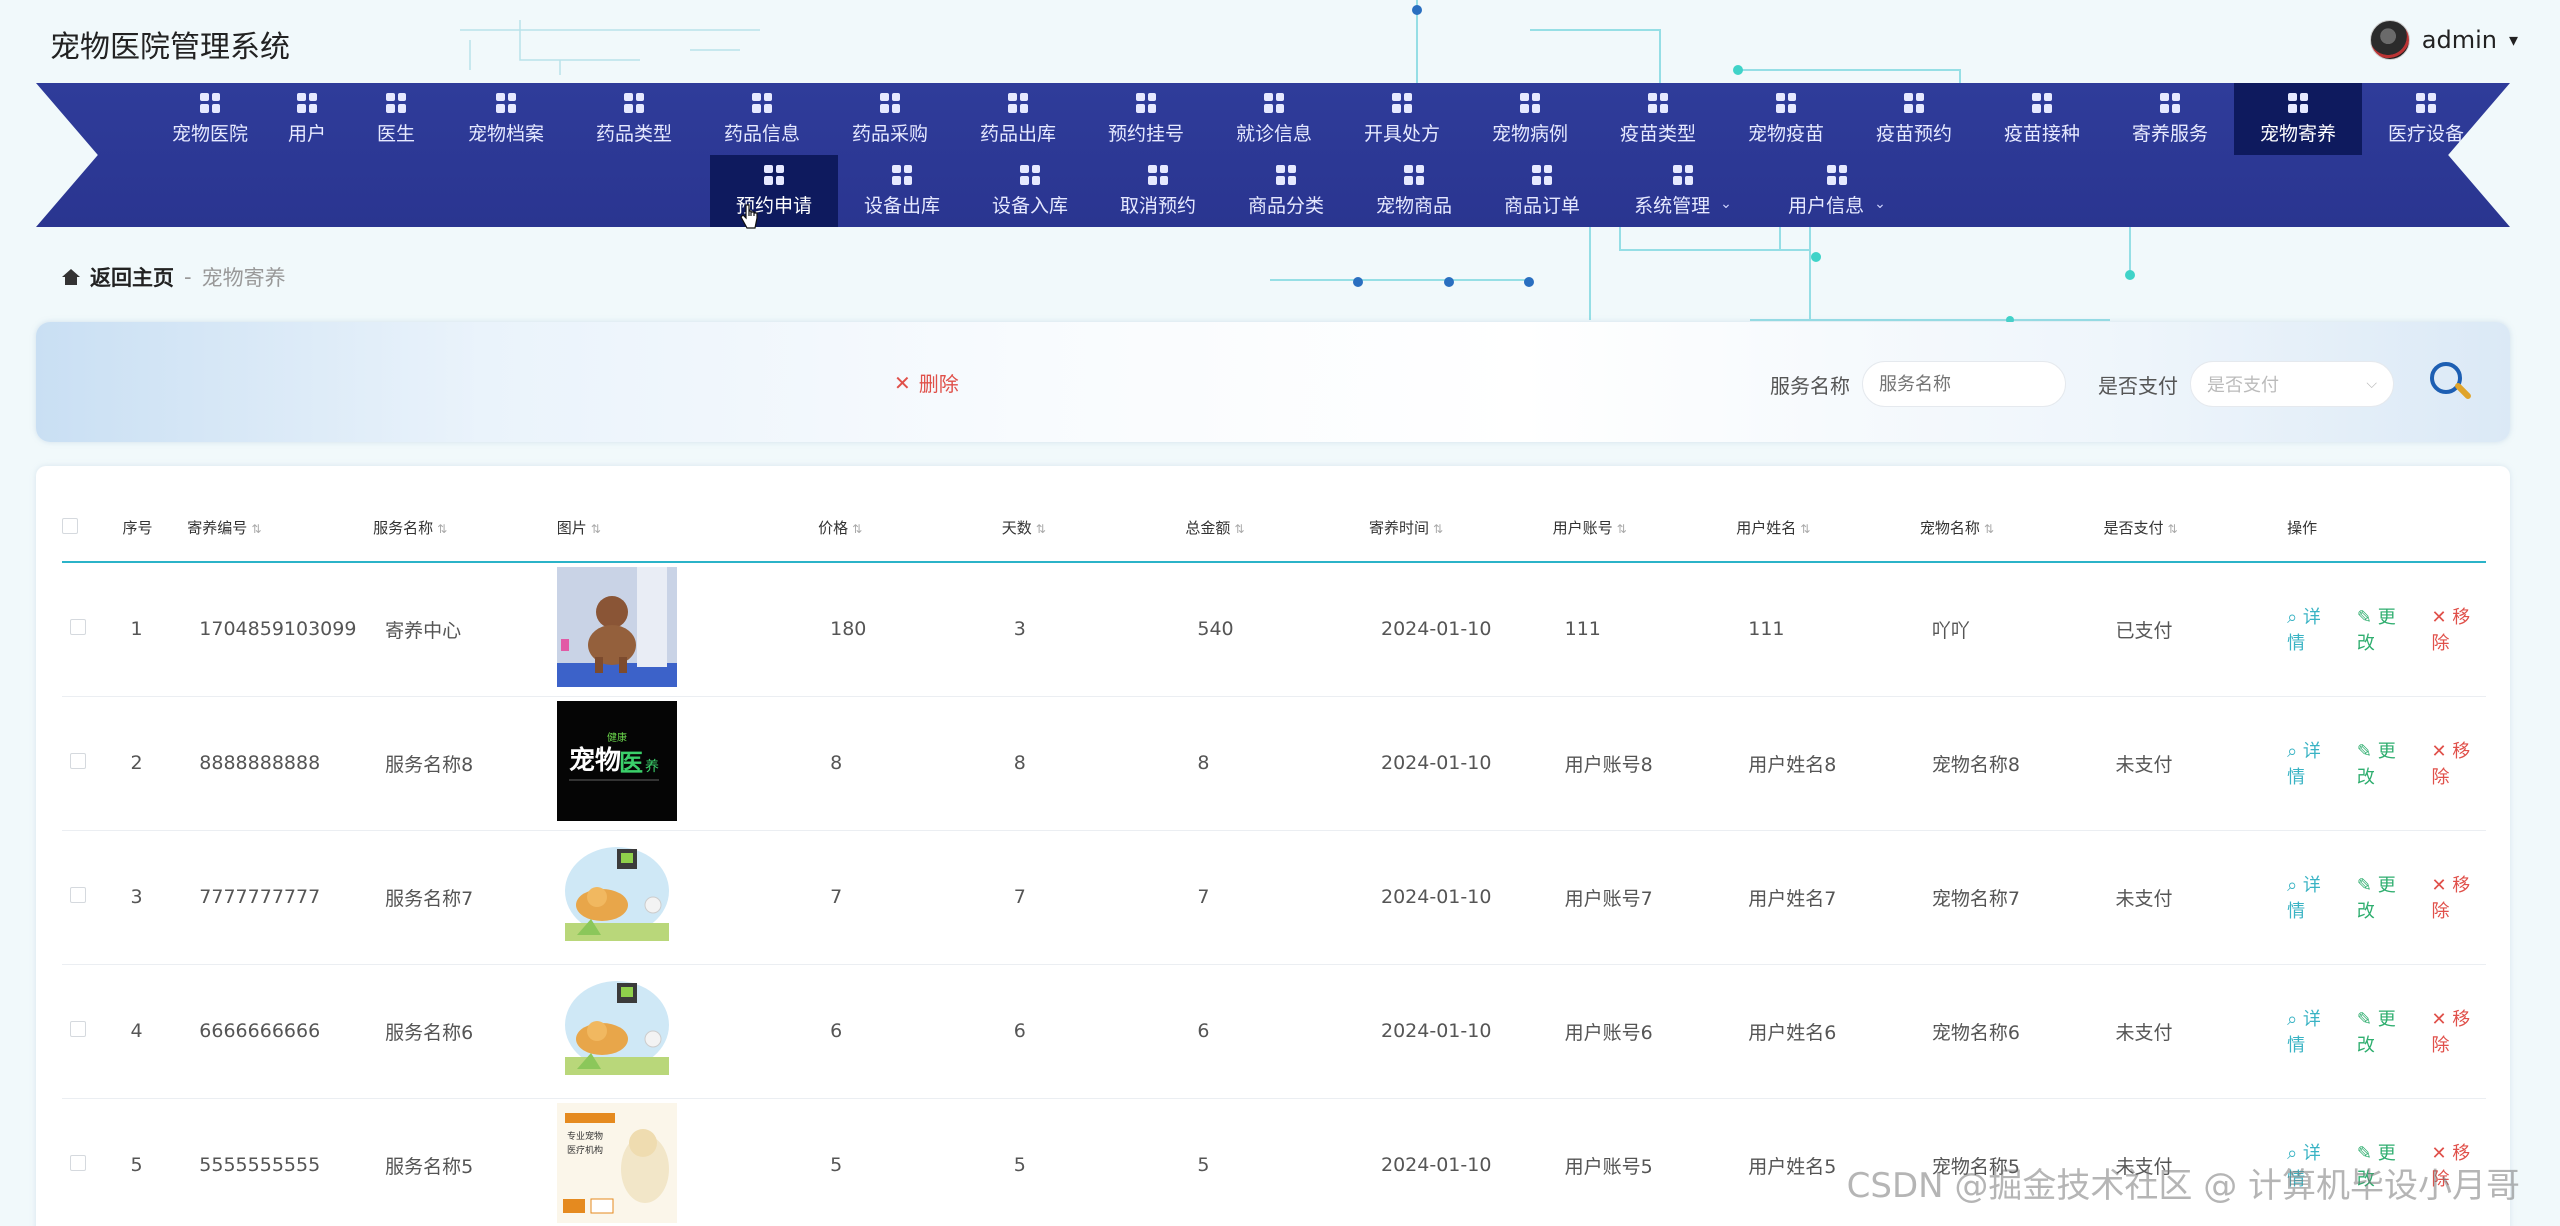 This screenshot has height=1226, width=2560. I want to click on column-header: 价格 ⇅, so click(910, 528).